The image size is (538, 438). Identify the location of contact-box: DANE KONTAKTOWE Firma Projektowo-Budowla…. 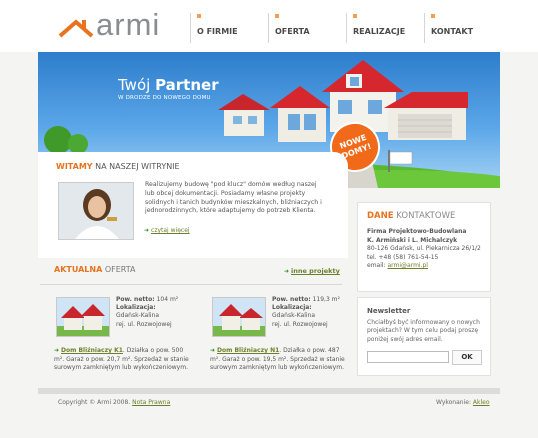
(424, 247).